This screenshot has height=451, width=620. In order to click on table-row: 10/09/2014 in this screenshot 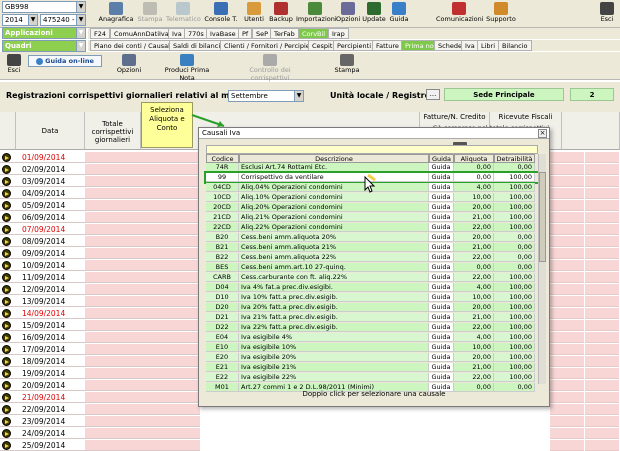, I will do `click(100, 265)`.